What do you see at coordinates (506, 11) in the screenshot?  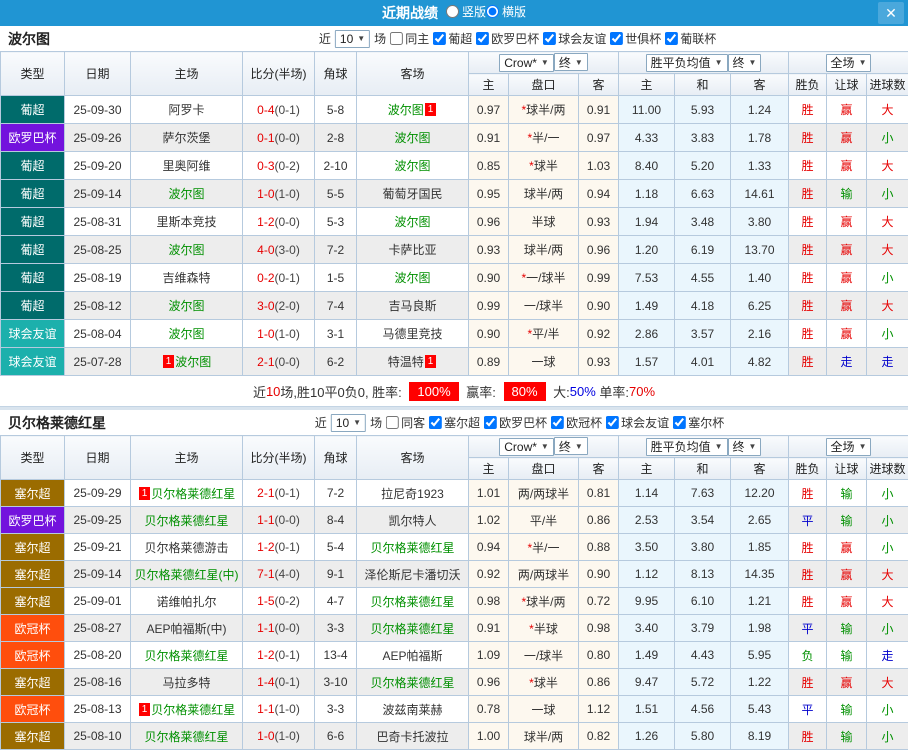 I see `layout-radio-horizontal: 横版` at bounding box center [506, 11].